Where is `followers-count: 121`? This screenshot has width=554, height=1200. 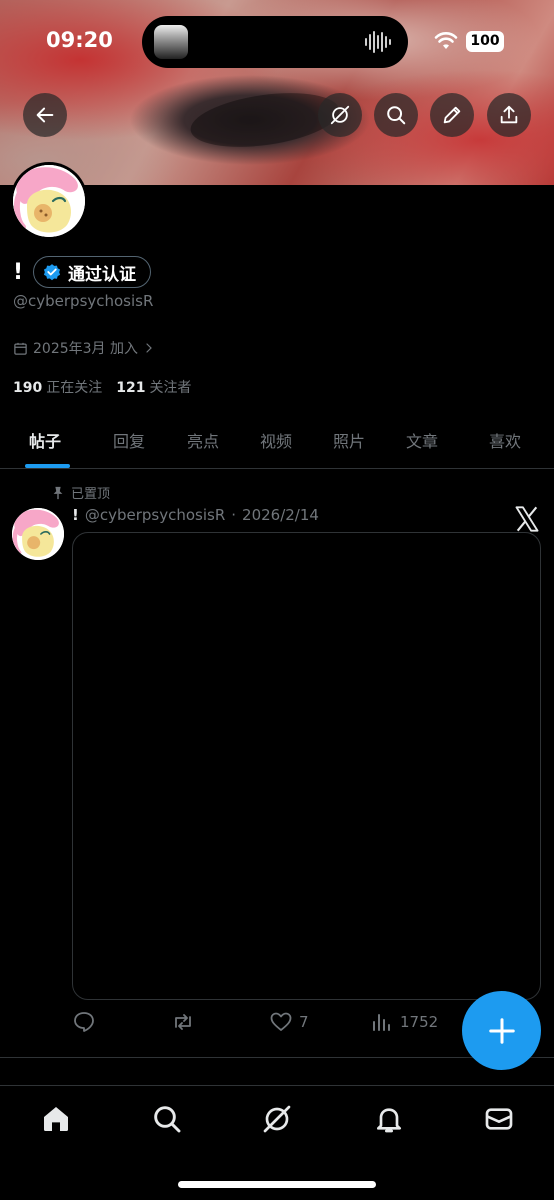
followers-count: 121 is located at coordinates (131, 388).